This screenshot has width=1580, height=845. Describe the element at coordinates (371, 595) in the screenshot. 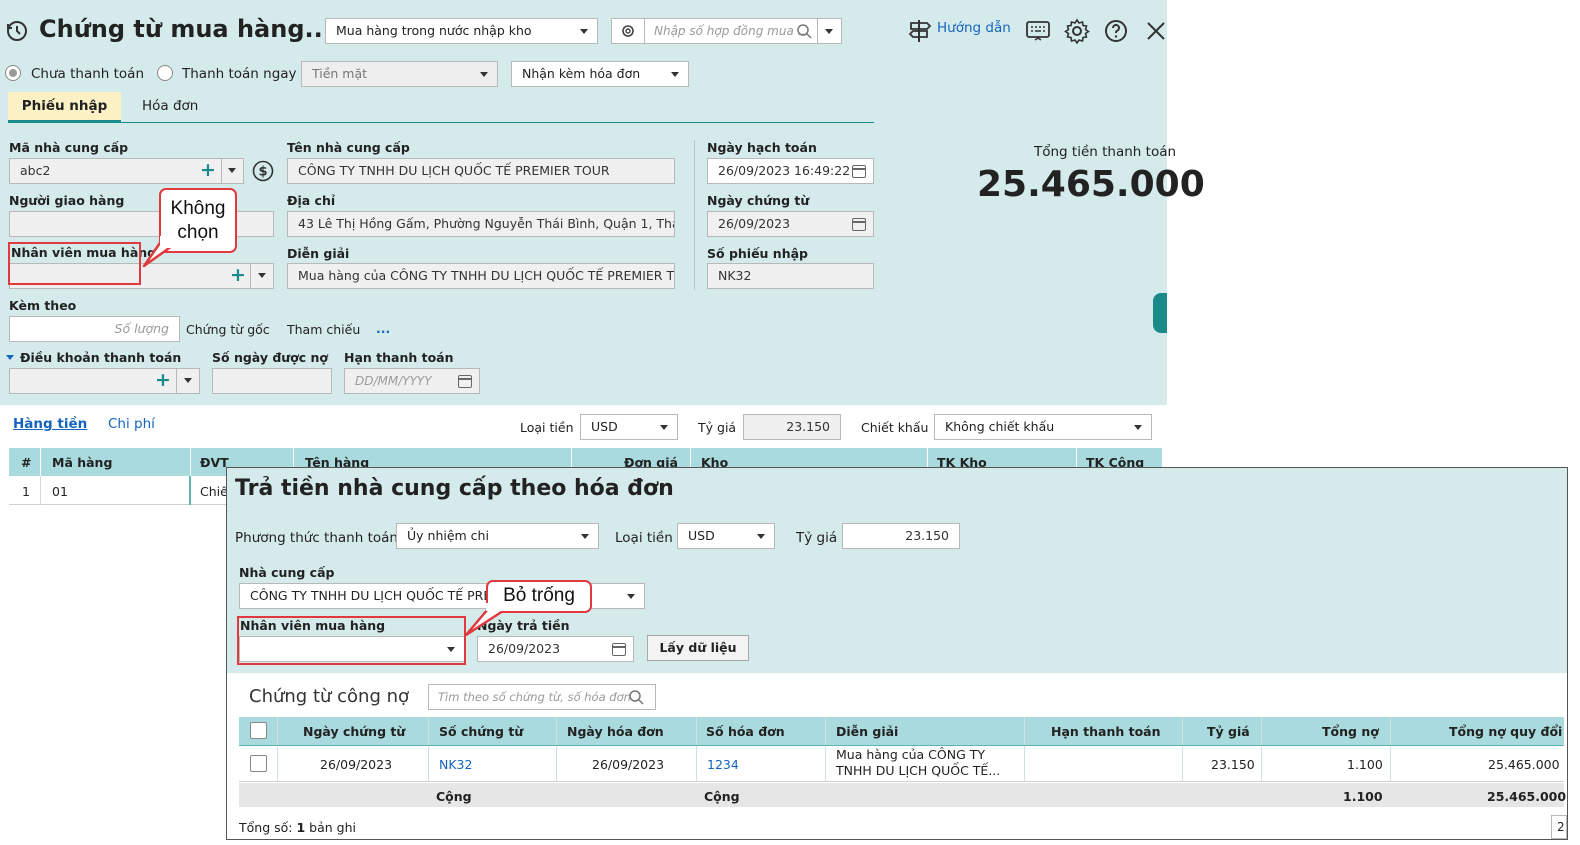

I see `dialog-supplier-value: CÔNG TY TNHH DU LỊCH QUỐC TẾ PRE` at that location.